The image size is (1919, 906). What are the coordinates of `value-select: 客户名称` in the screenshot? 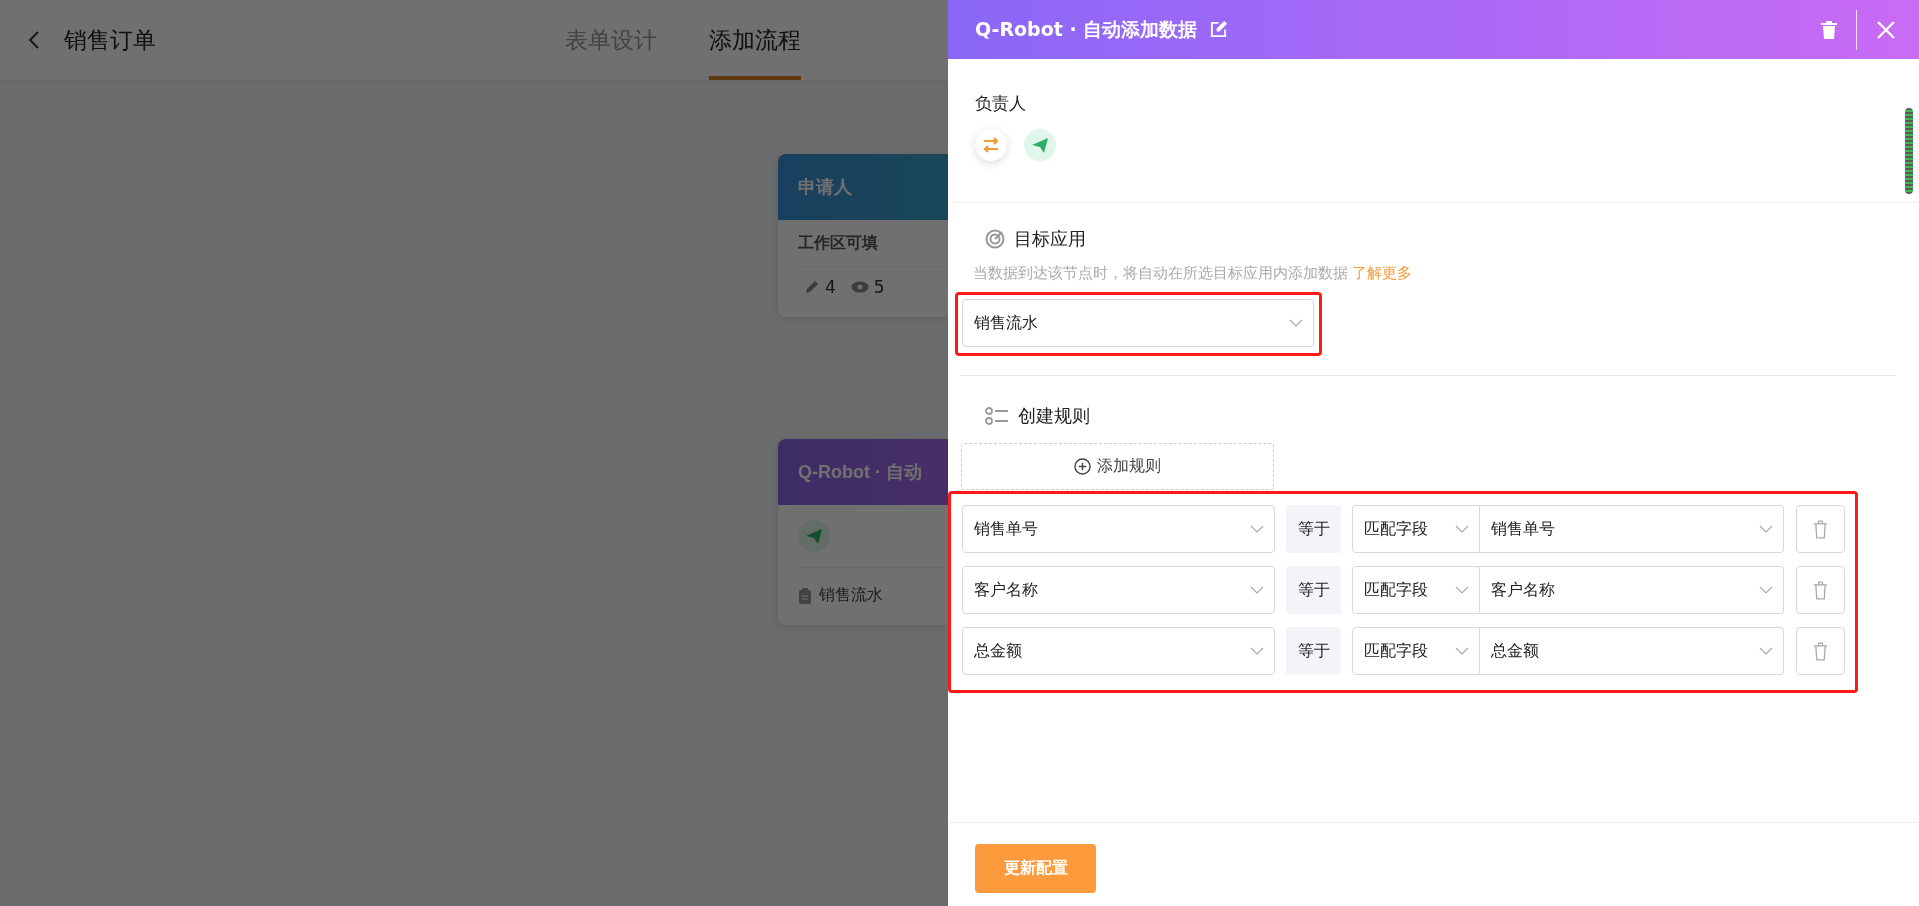 It's located at (1632, 590).